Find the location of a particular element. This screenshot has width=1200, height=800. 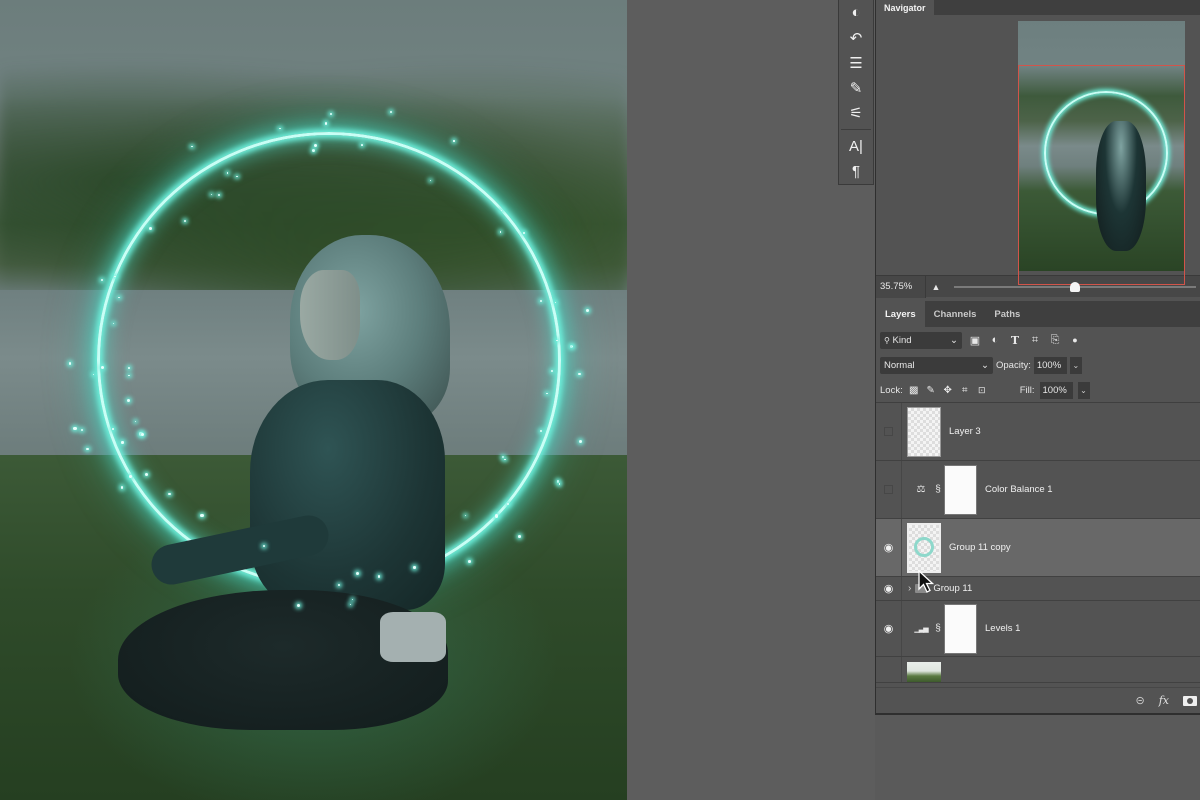

ring-thumbnail-glyph is located at coordinates (924, 546).